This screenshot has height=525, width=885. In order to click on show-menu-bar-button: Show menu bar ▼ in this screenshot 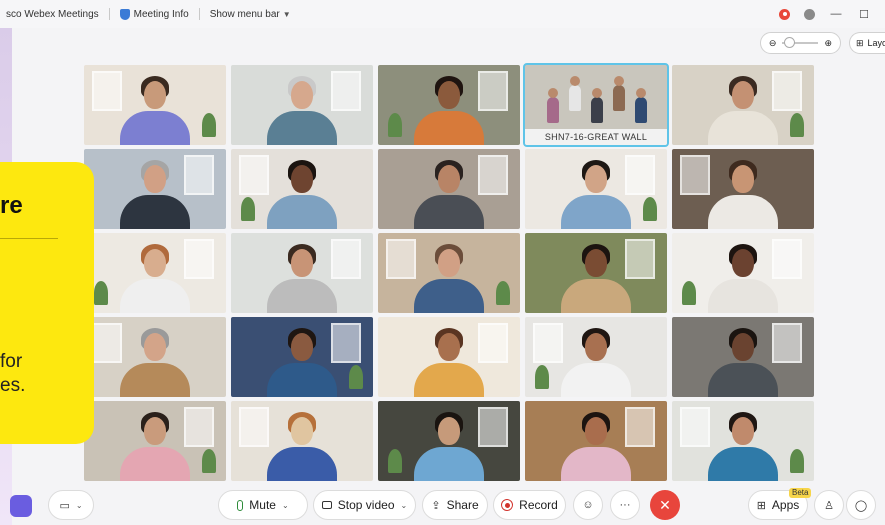, I will do `click(250, 14)`.